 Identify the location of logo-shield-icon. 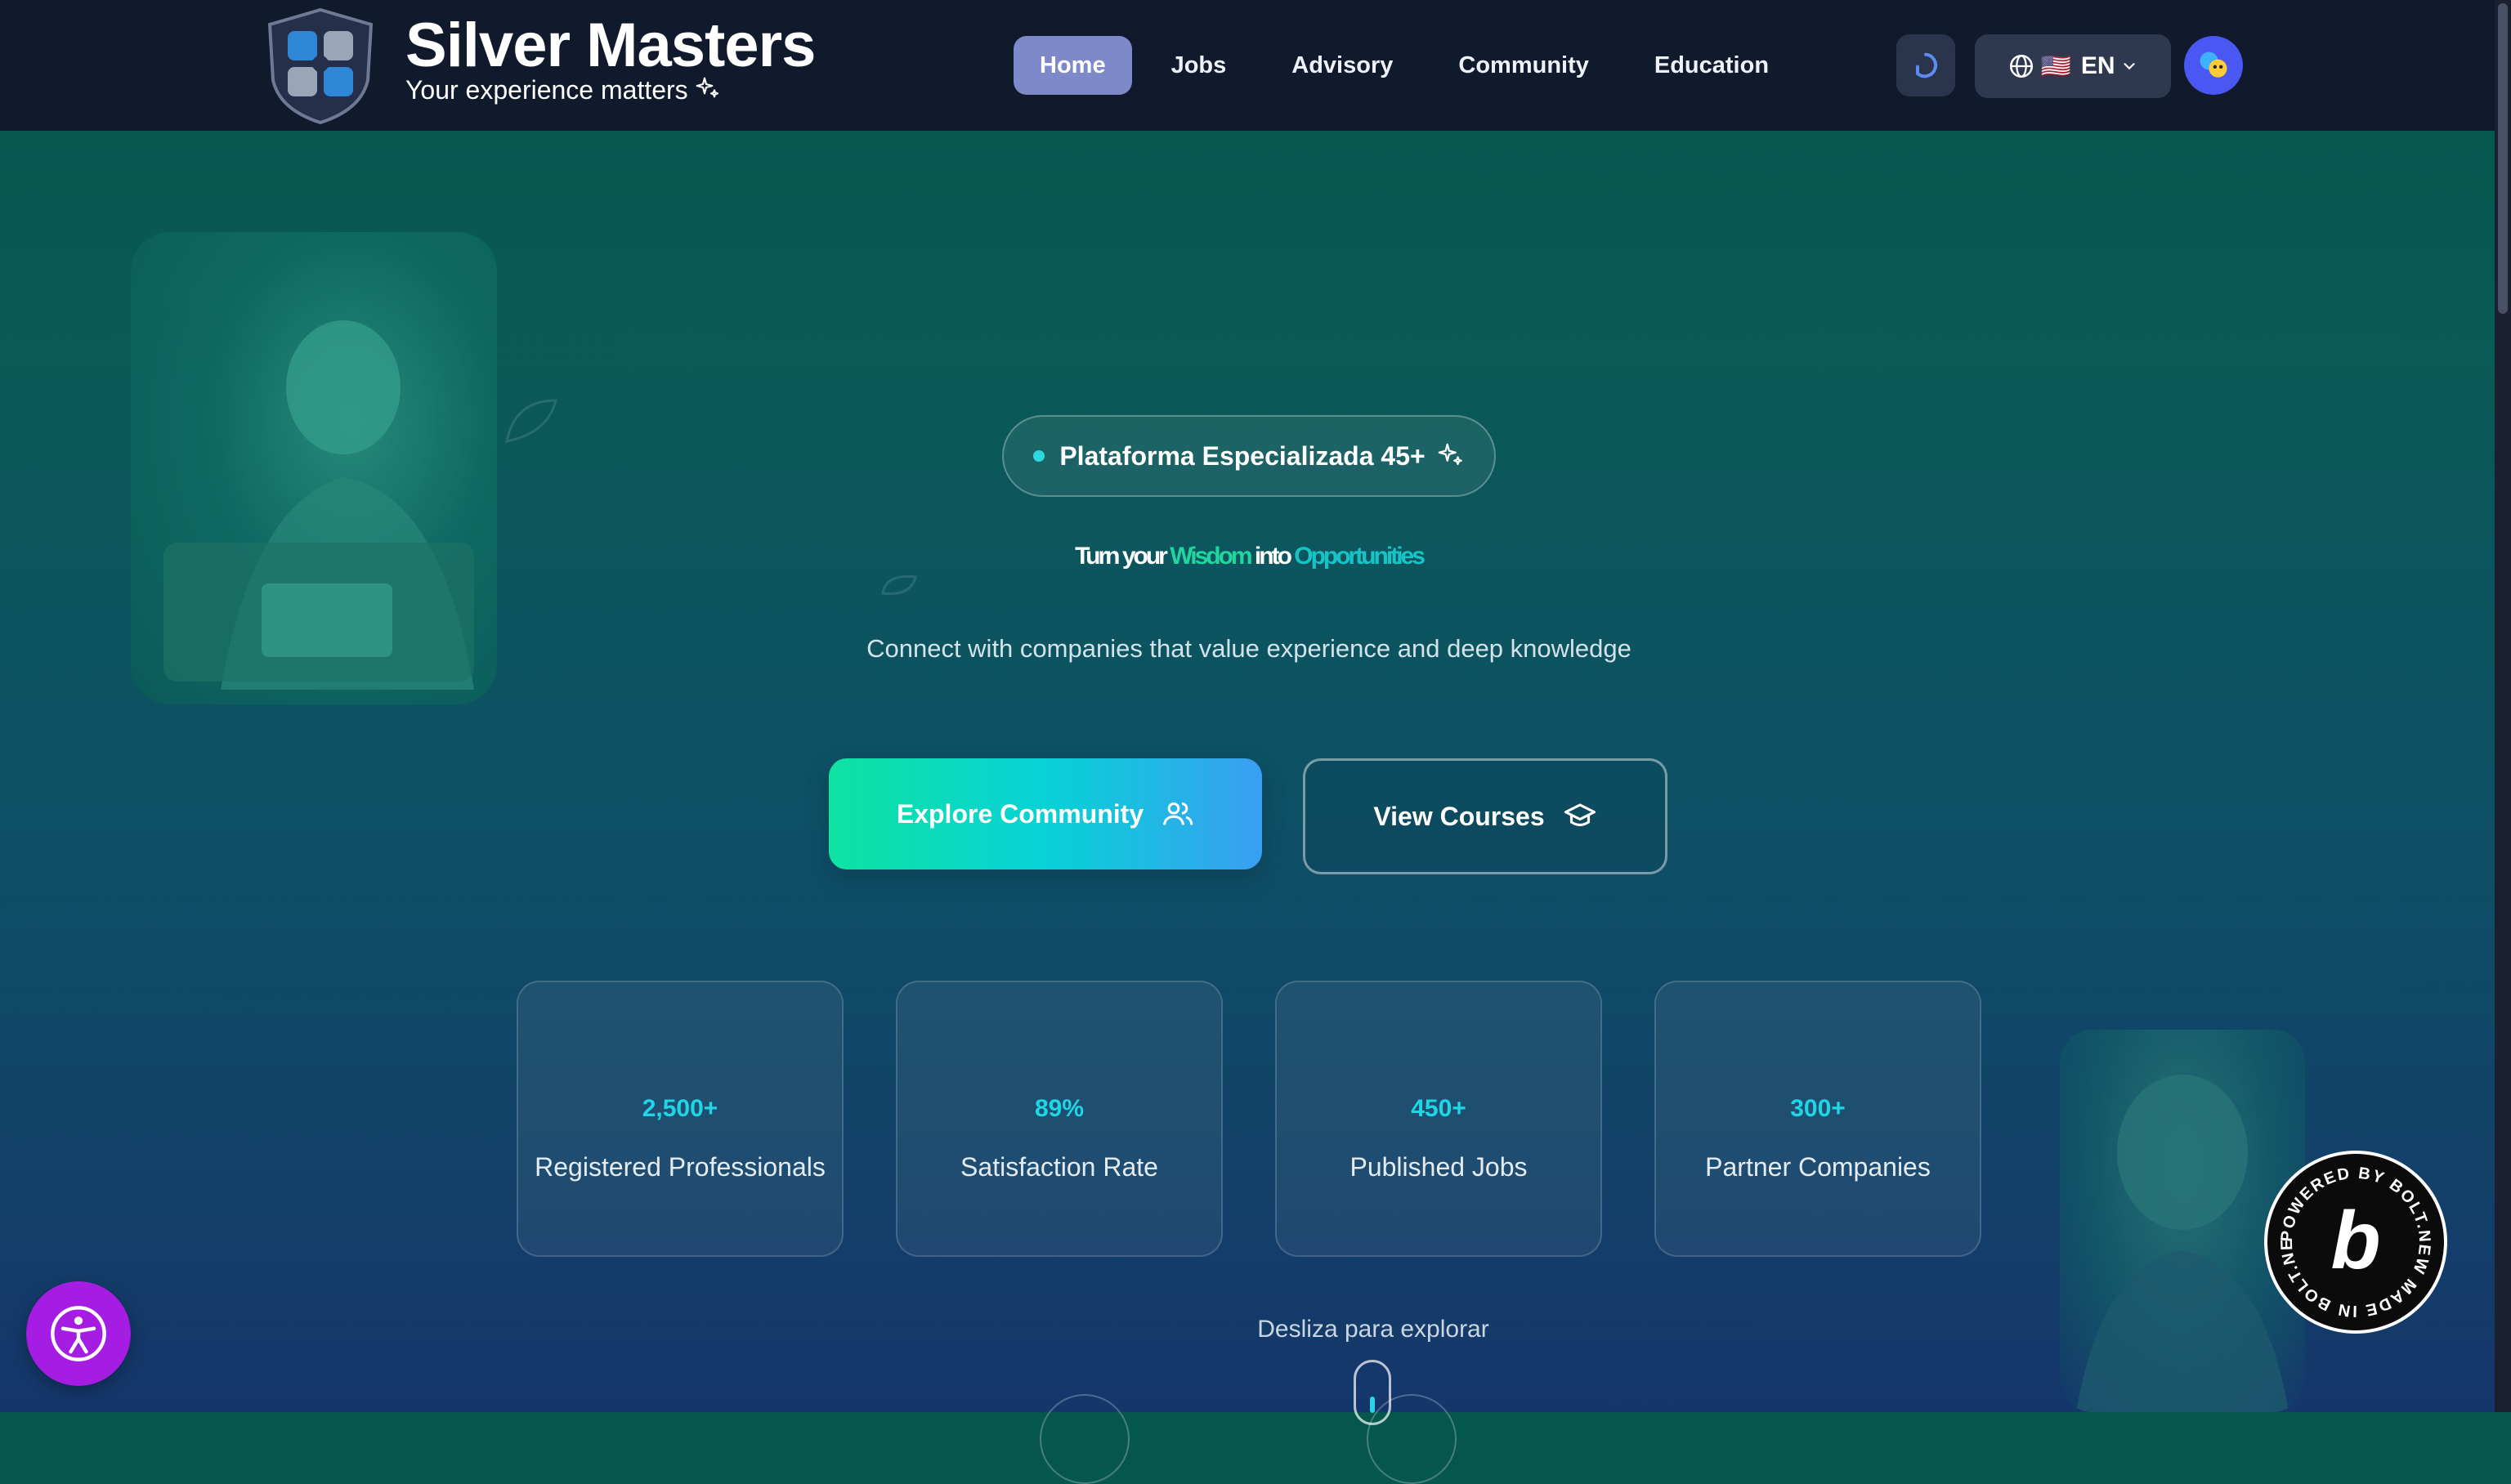
(320, 66).